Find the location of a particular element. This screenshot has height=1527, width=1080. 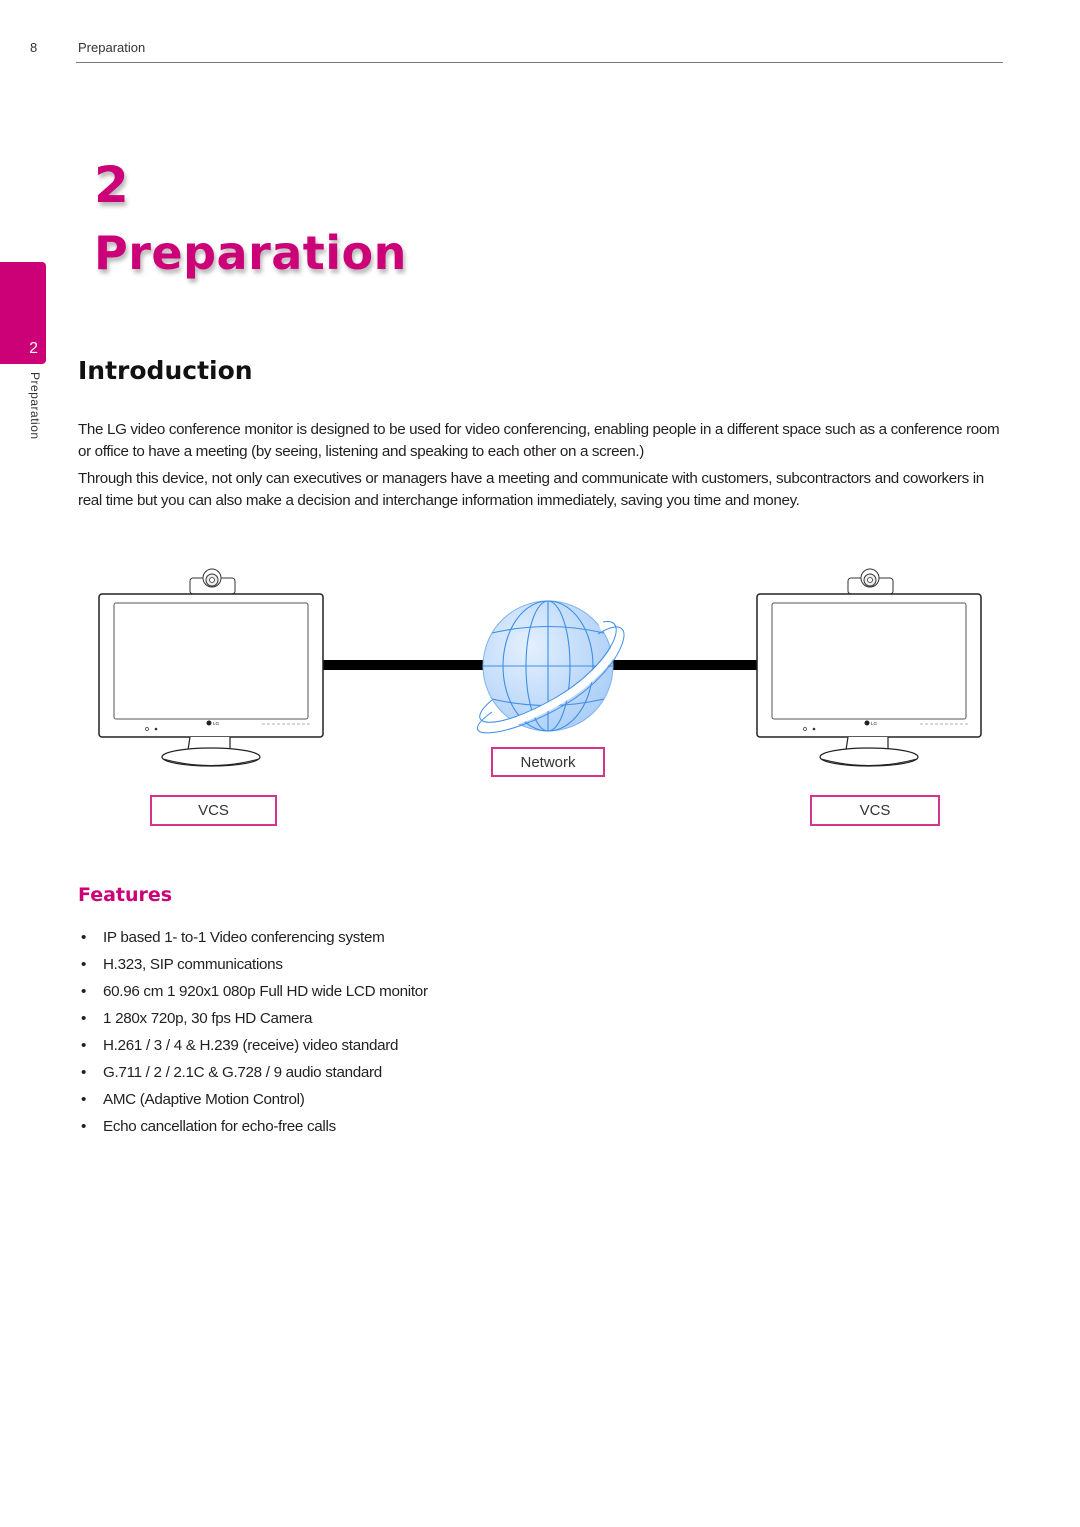

list-item: • AMC (Adaptive Motion Control) is located at coordinates (253, 1099).